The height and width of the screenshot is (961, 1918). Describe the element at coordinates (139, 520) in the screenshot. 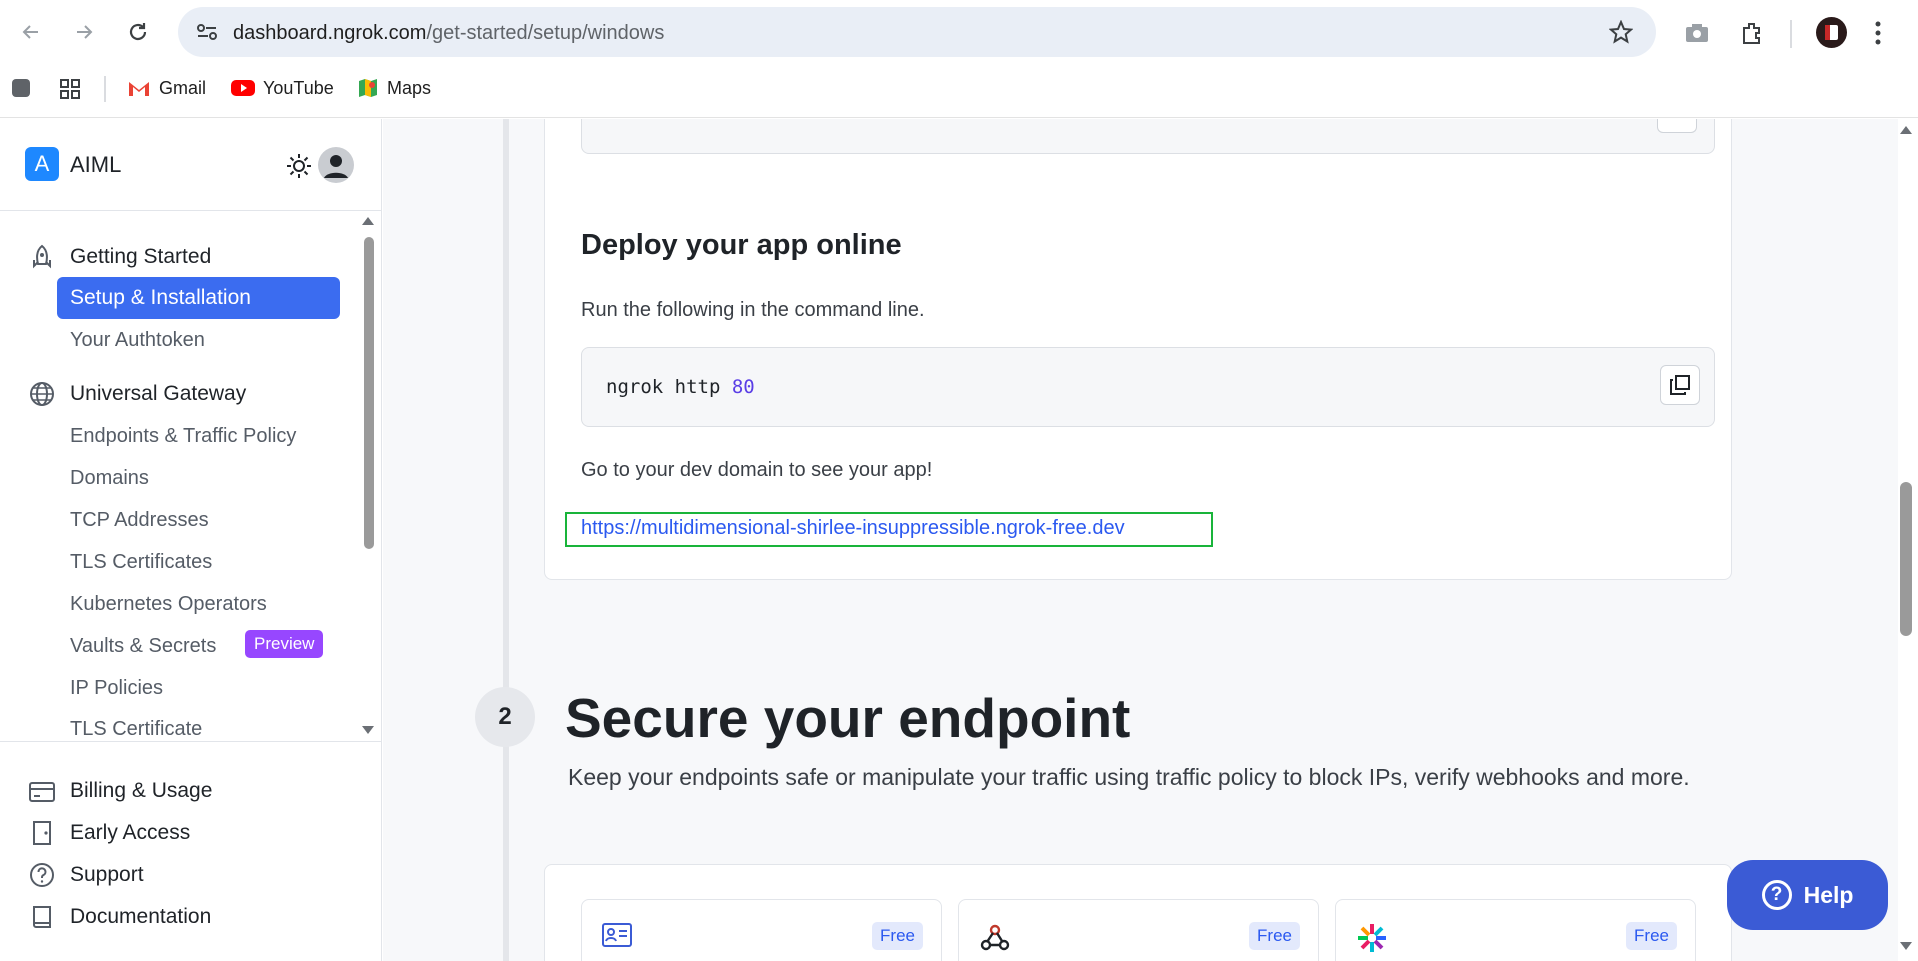

I see `nav-tcp-addresses: TCP Addresses` at that location.